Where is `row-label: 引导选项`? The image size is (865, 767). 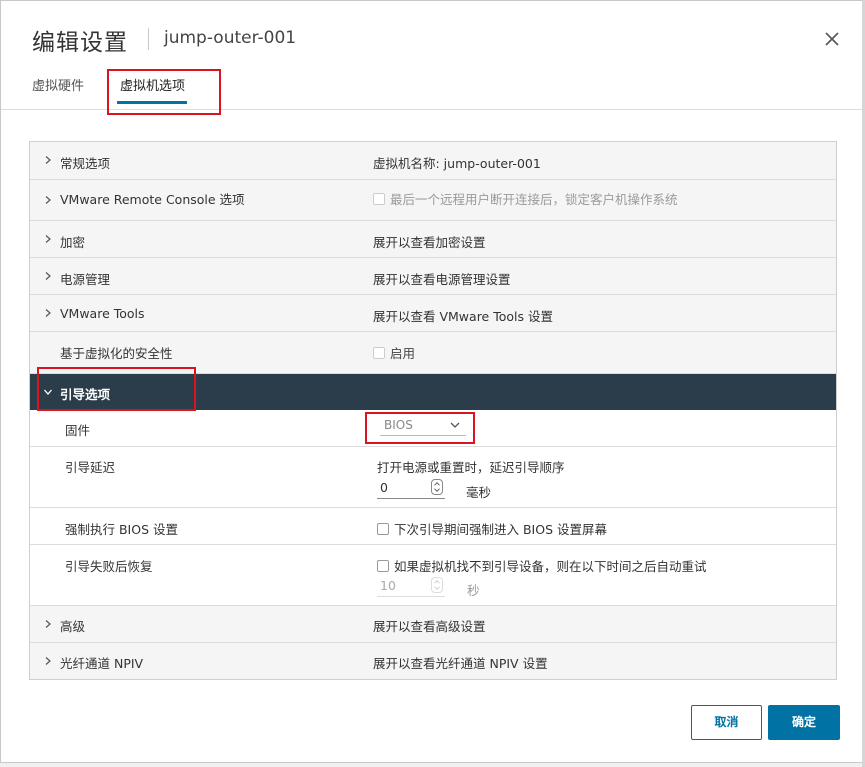 row-label: 引导选项 is located at coordinates (85, 394).